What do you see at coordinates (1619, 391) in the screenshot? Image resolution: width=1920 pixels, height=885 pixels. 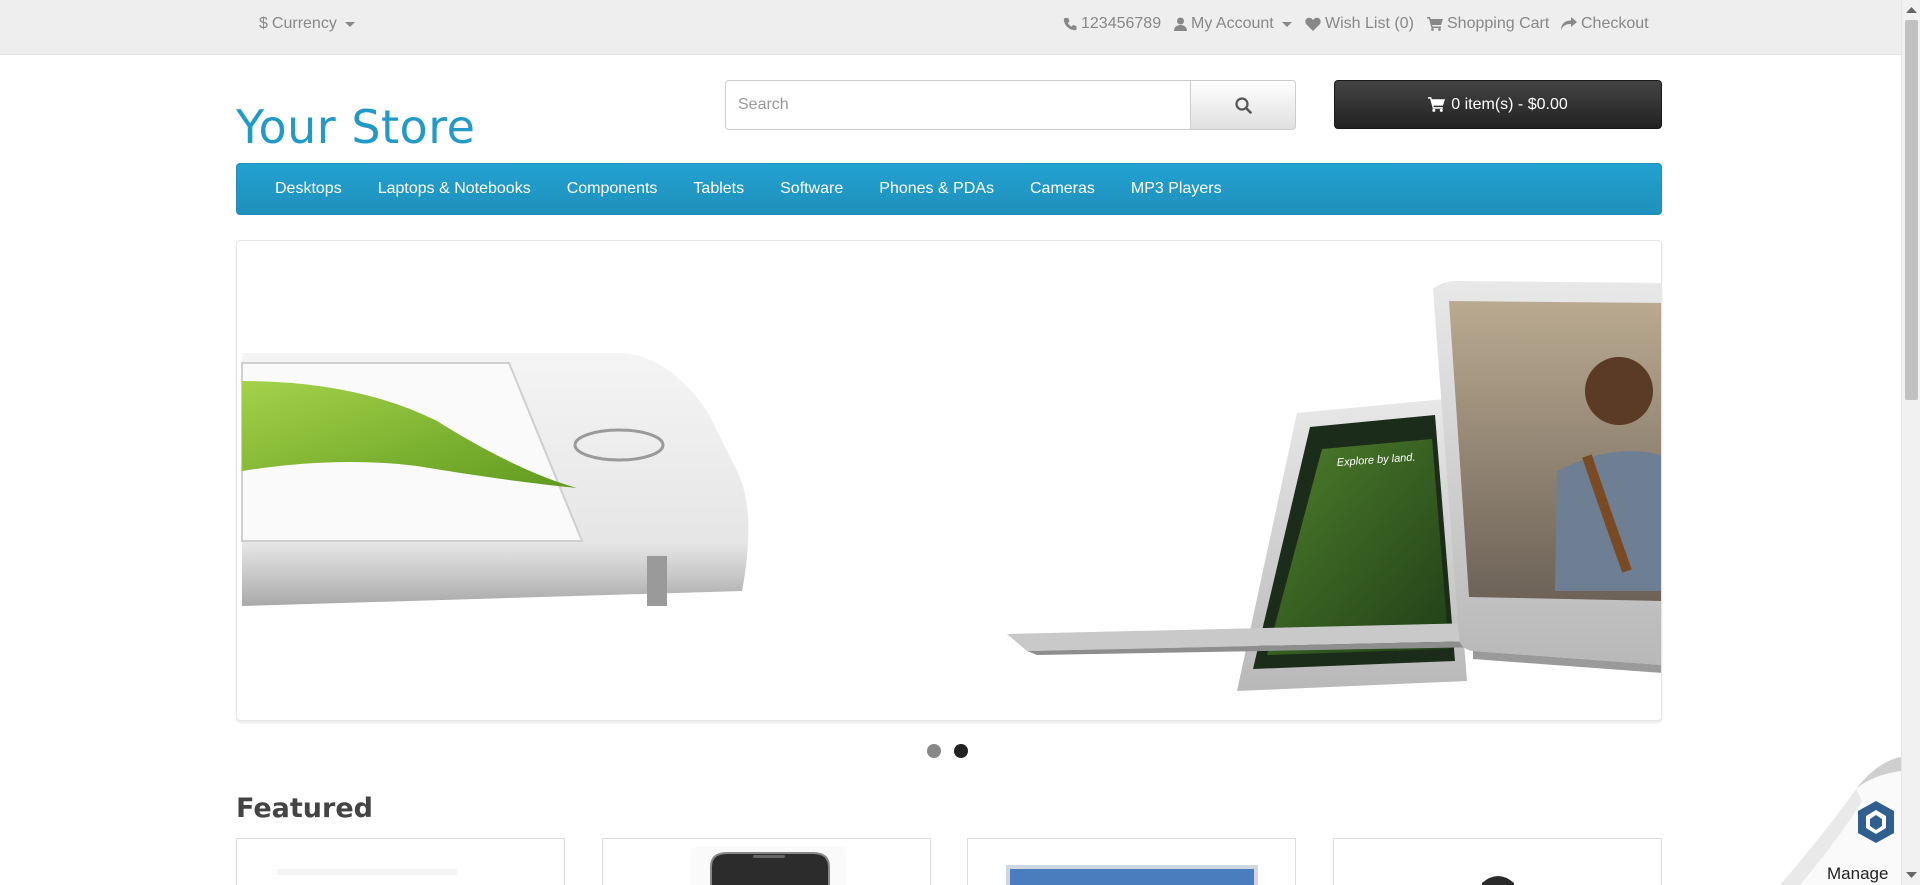 I see `person-head` at bounding box center [1619, 391].